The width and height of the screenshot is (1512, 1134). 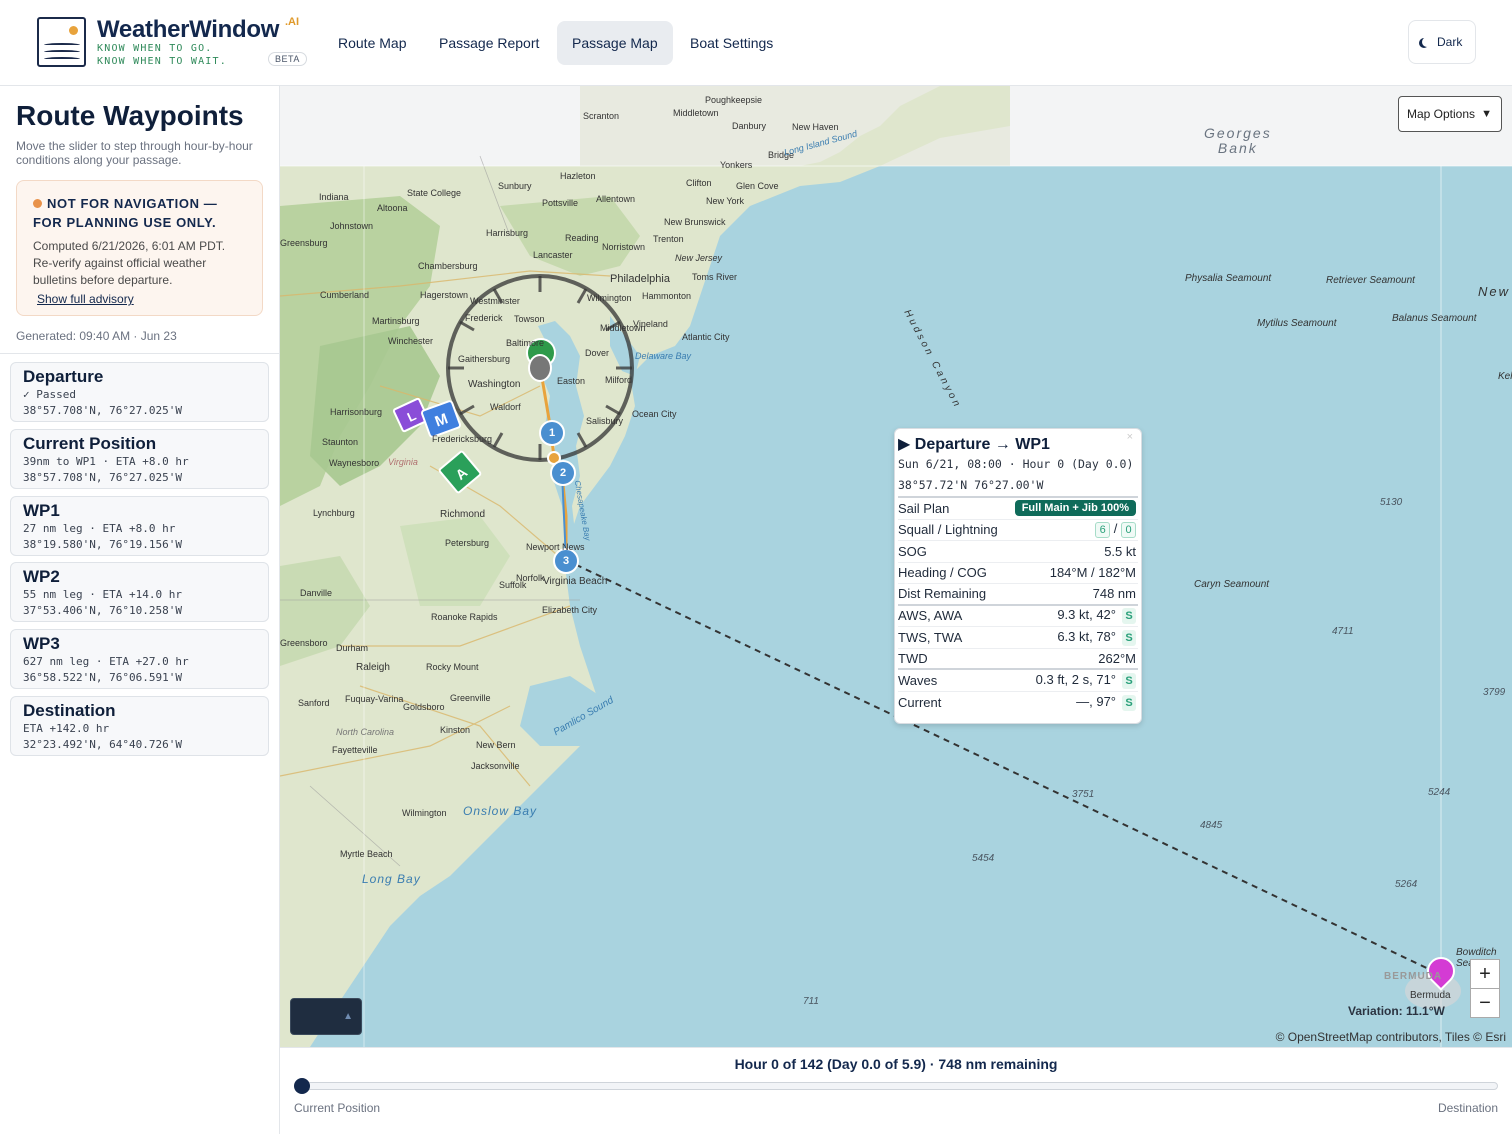 What do you see at coordinates (601, 116) in the screenshot?
I see `city-label: Scranton` at bounding box center [601, 116].